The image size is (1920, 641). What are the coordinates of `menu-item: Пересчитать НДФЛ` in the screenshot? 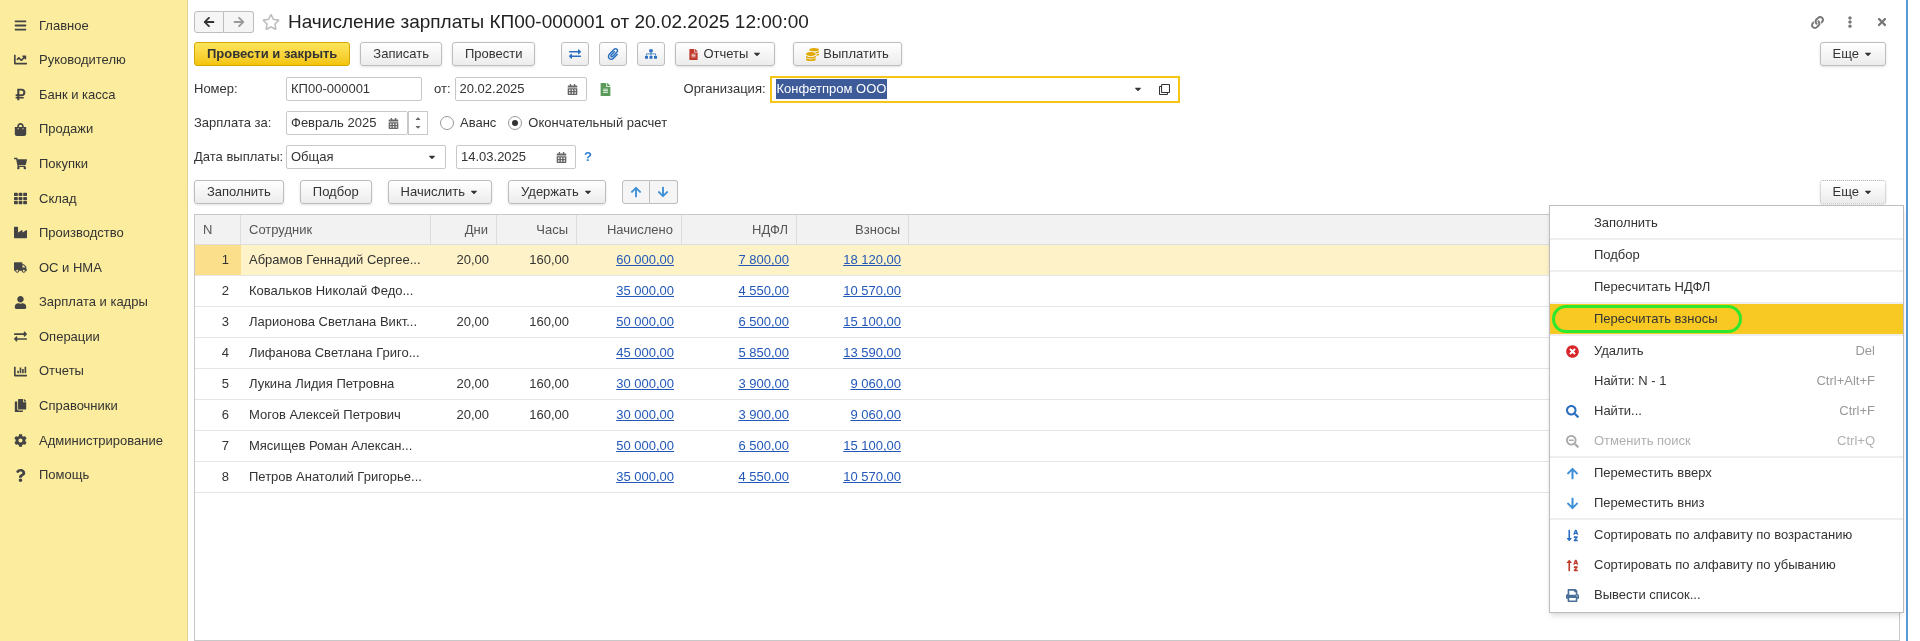 It's located at (1726, 287).